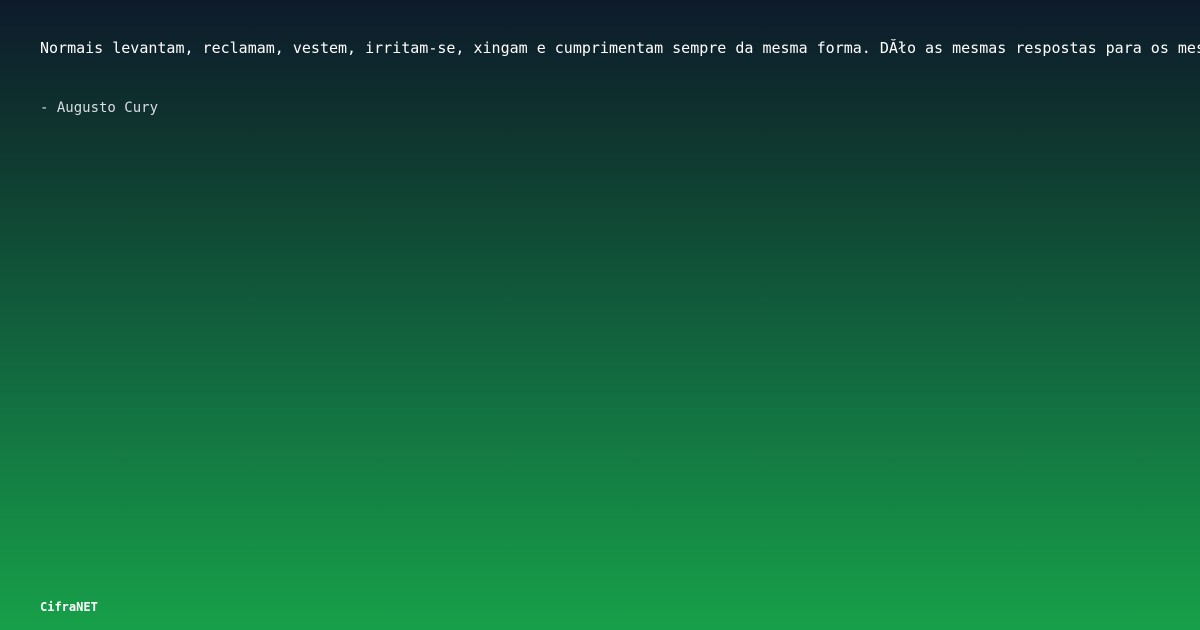  I want to click on brand-logo-text: CifraNET, so click(69, 607).